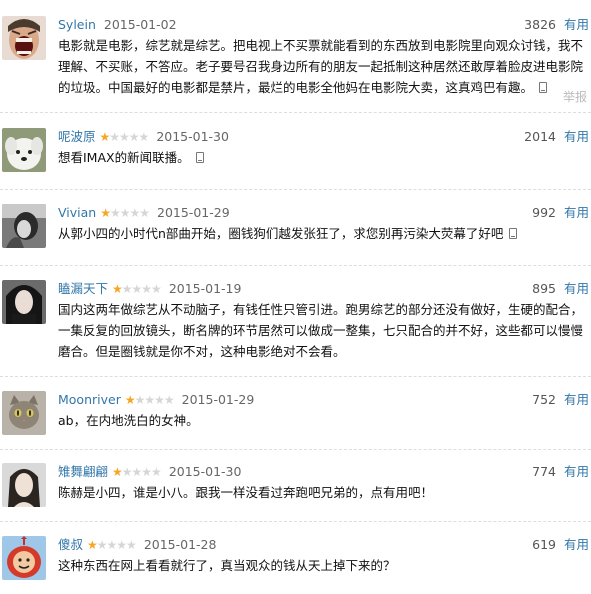 This screenshot has width=591, height=594. What do you see at coordinates (544, 399) in the screenshot?
I see `vote-count: 752` at bounding box center [544, 399].